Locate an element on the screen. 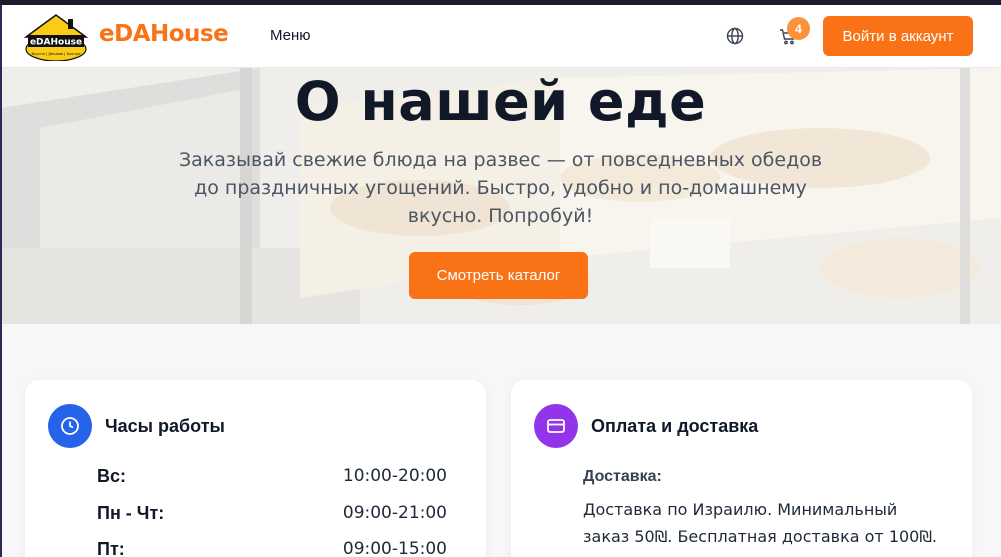 Image resolution: width=1001 pixels, height=557 pixels. clock-icon is located at coordinates (70, 426).